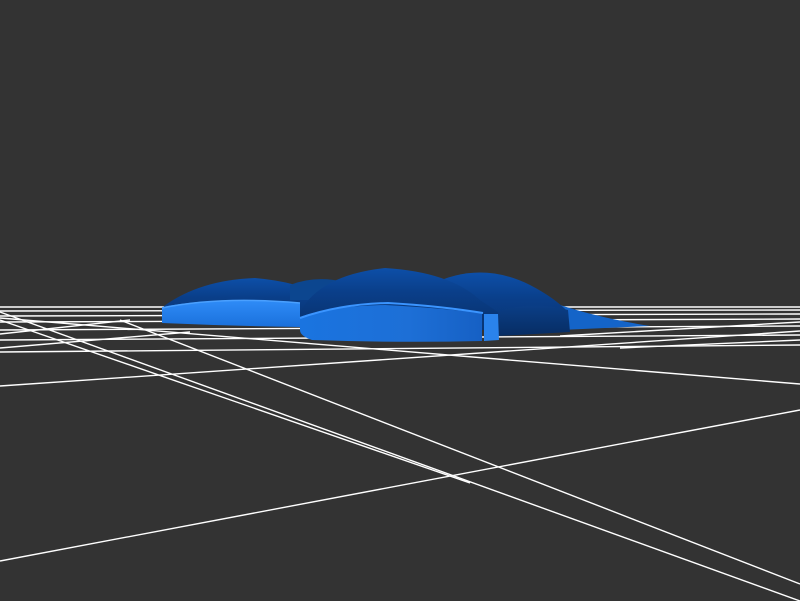  I want to click on model-small-front-face, so click(491, 327).